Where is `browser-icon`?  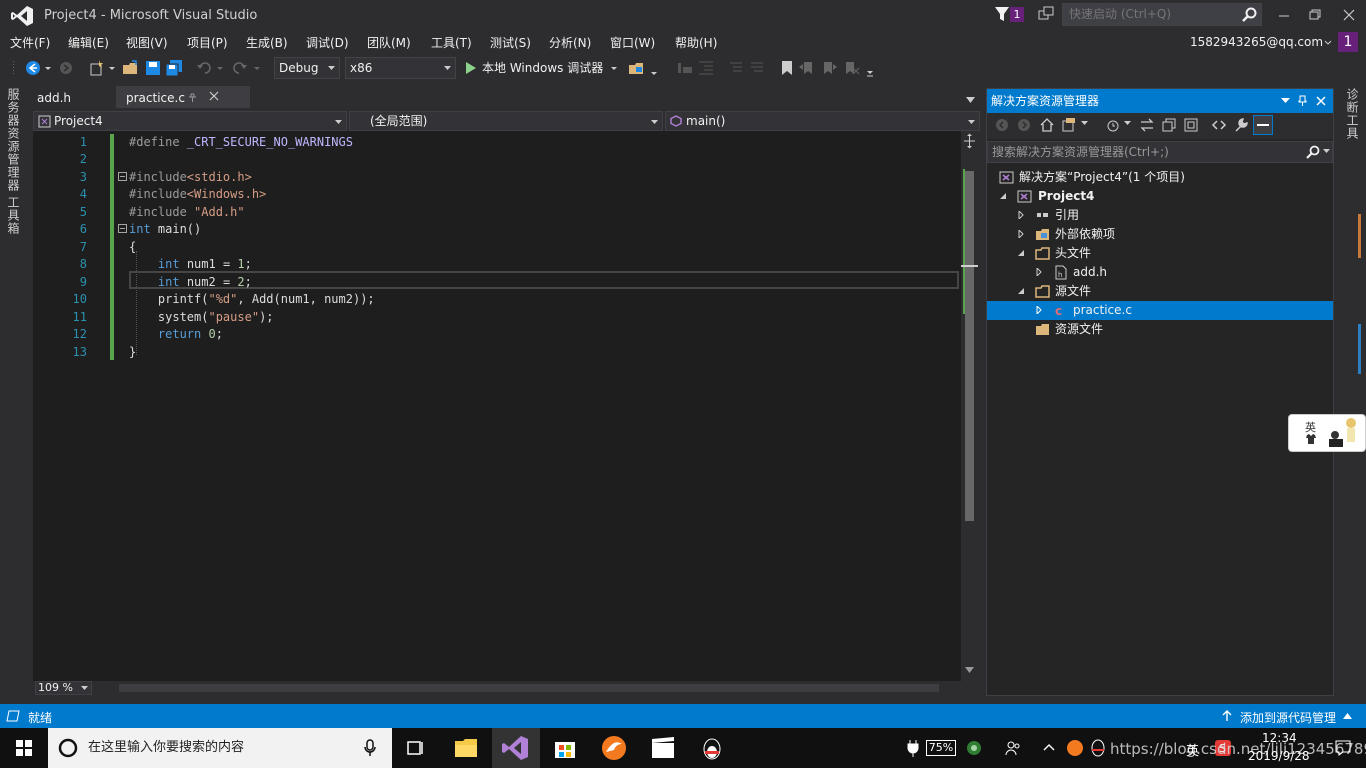
browser-icon is located at coordinates (614, 748).